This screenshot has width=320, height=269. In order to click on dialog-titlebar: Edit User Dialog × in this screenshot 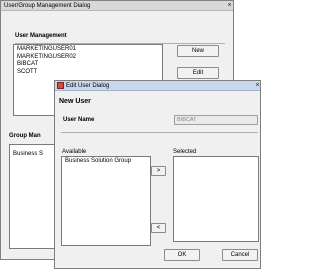, I will do `click(157, 86)`.